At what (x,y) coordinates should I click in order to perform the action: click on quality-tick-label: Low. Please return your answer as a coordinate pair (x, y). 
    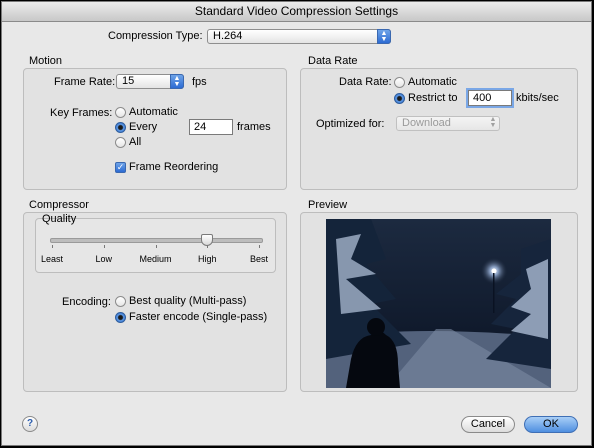
    Looking at the image, I should click on (103, 259).